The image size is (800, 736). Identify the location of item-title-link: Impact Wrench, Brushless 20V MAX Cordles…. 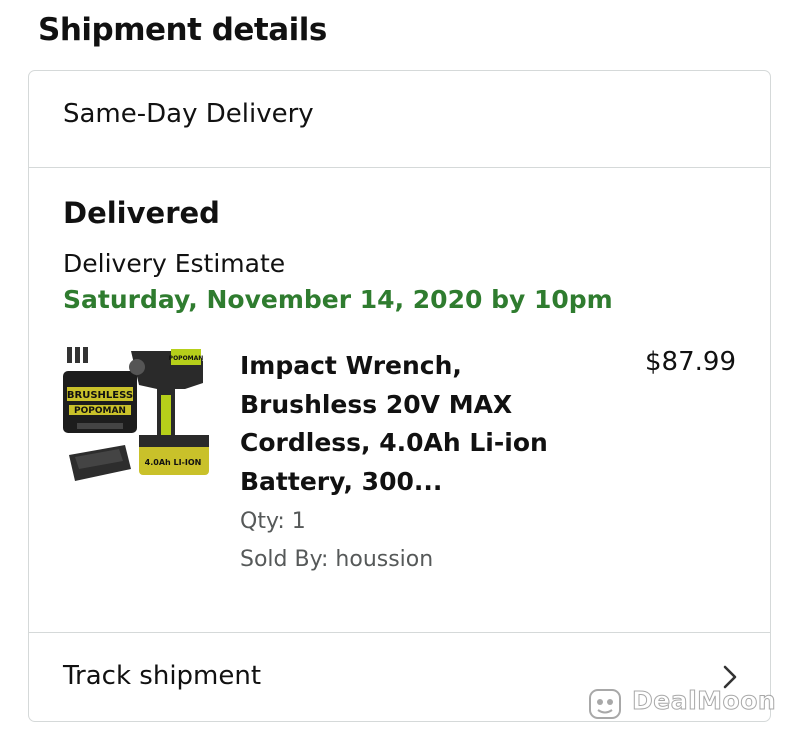
(405, 424).